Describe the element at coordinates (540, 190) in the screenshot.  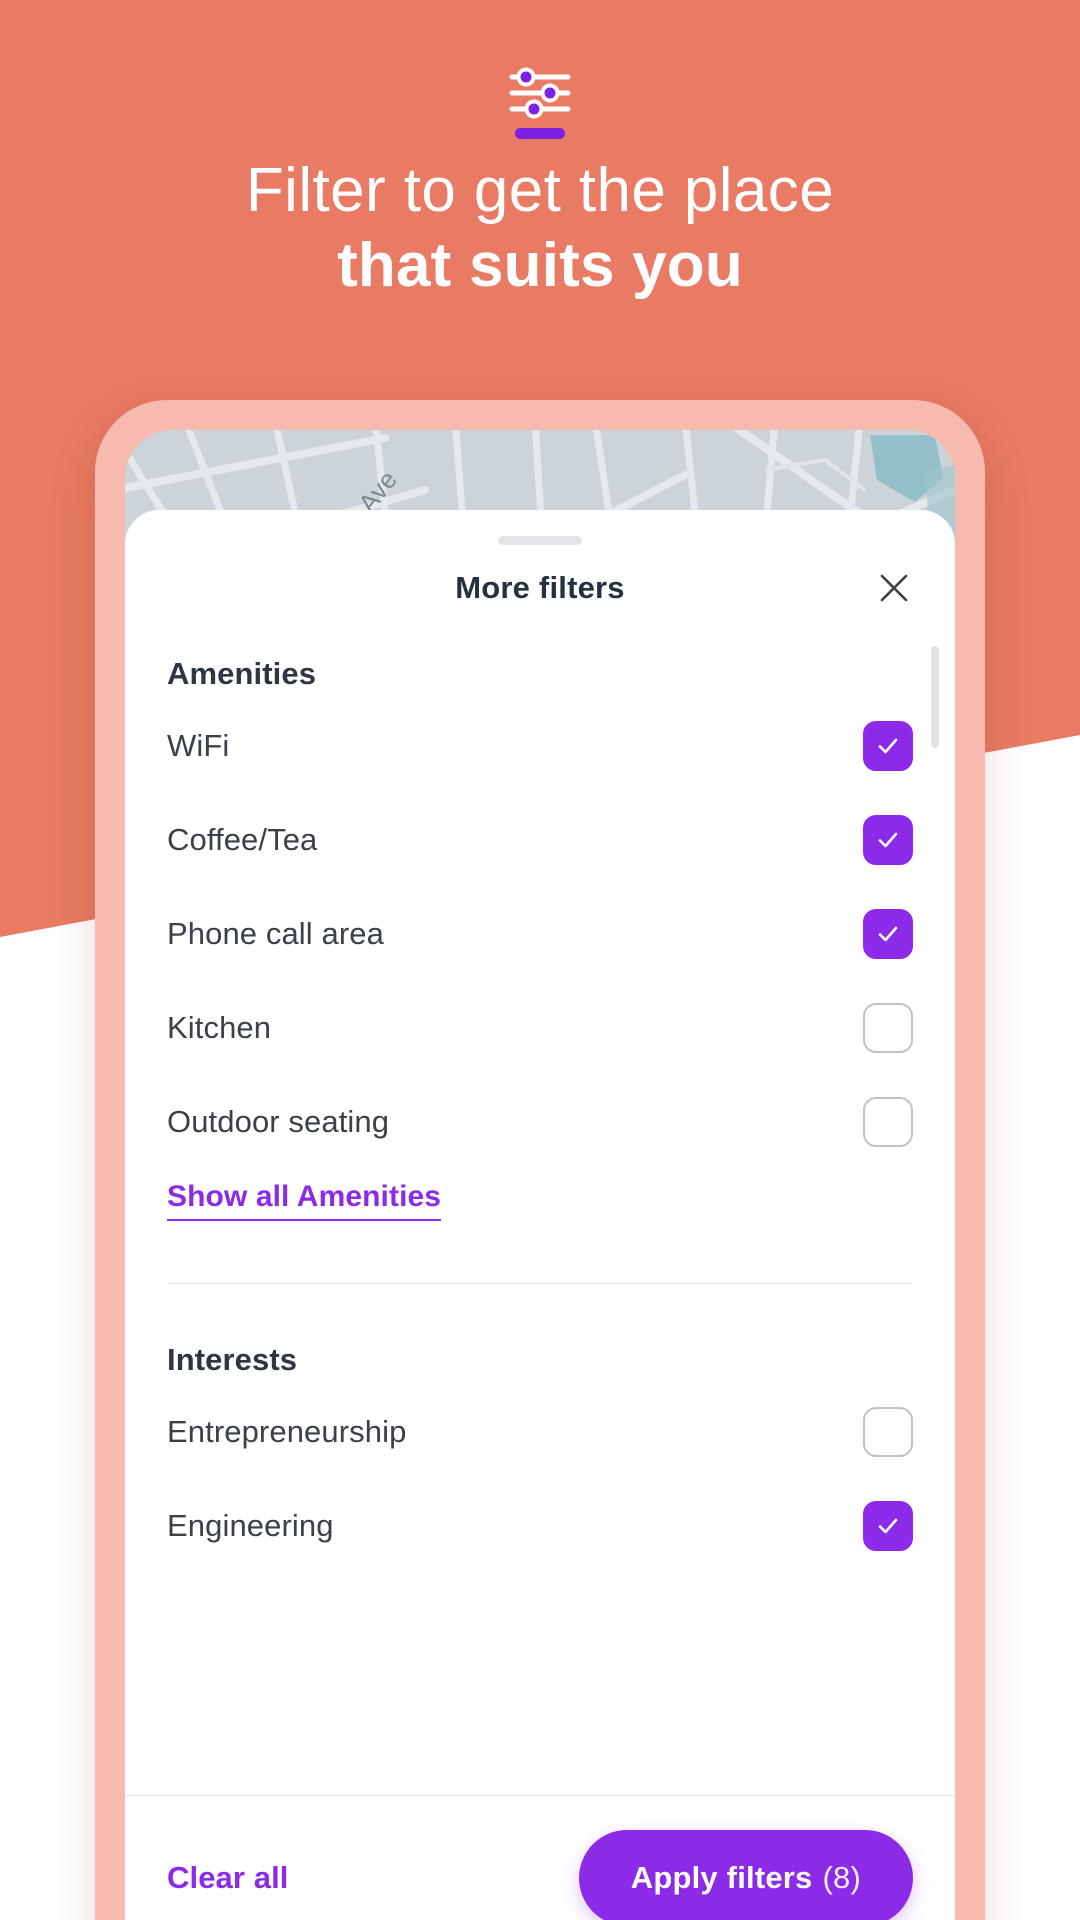
I see `headline-line-1: Filter to get the place` at that location.